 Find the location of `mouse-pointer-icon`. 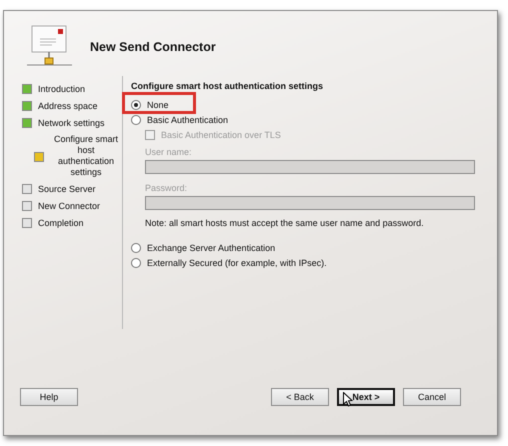

mouse-pointer-icon is located at coordinates (348, 399).